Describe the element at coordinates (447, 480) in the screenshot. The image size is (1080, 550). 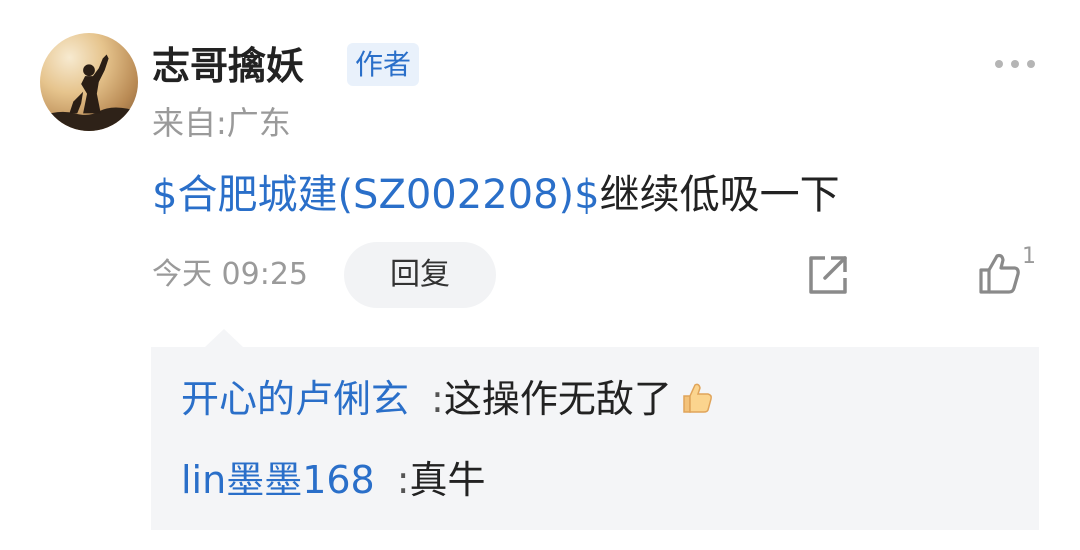
I see `reply-text: 真牛` at that location.